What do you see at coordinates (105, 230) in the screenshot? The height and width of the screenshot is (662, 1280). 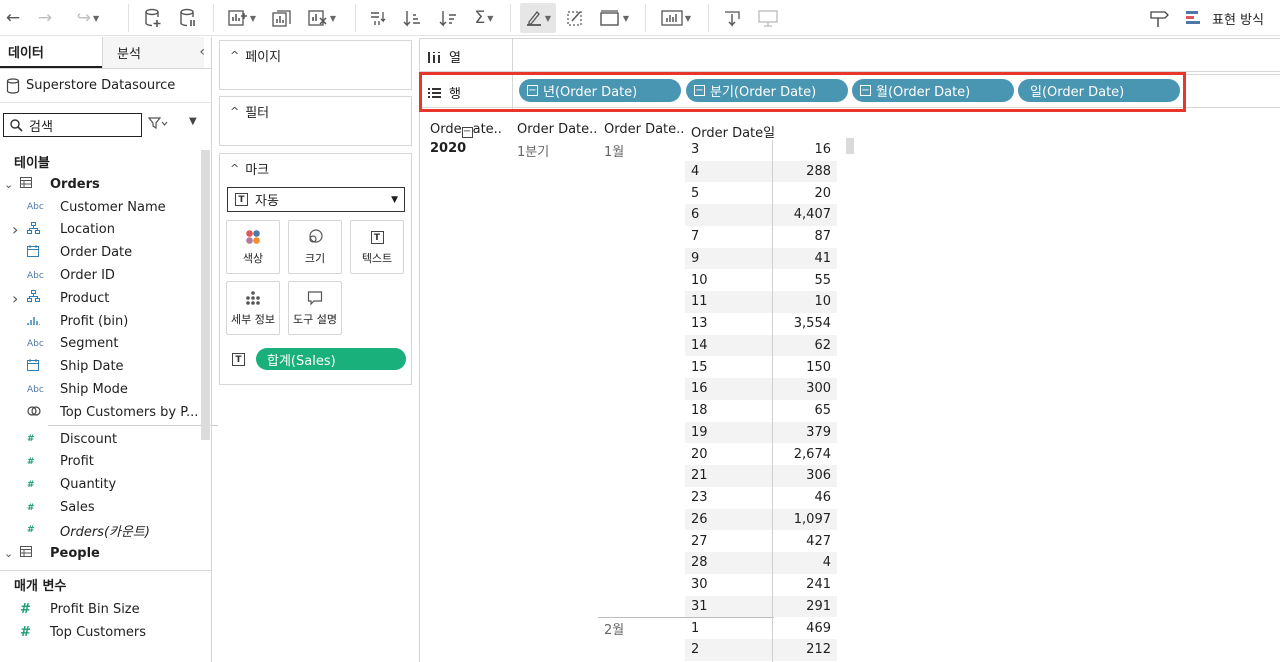 I see `field-item: › Location` at bounding box center [105, 230].